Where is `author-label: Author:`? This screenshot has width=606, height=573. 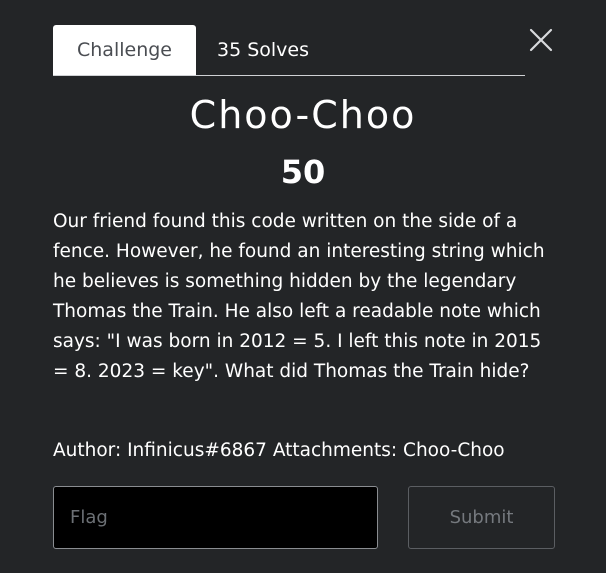 author-label: Author: is located at coordinates (87, 450).